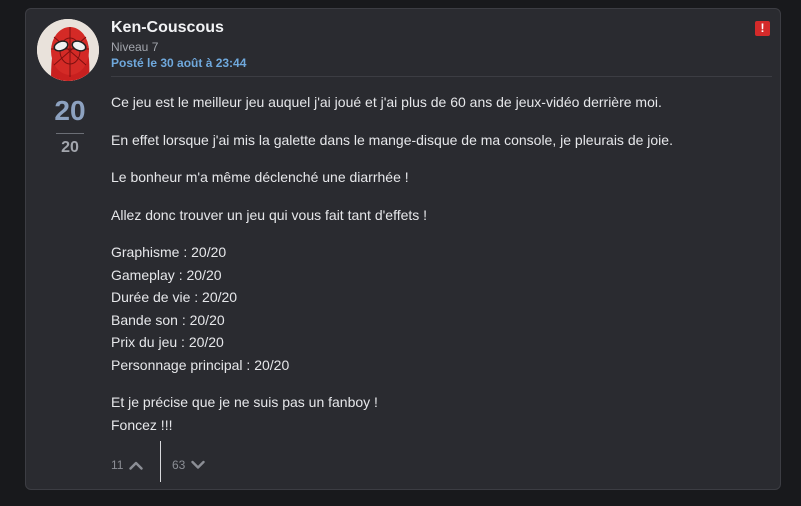 The height and width of the screenshot is (506, 801). I want to click on author-name: Ken-Couscous, so click(167, 28).